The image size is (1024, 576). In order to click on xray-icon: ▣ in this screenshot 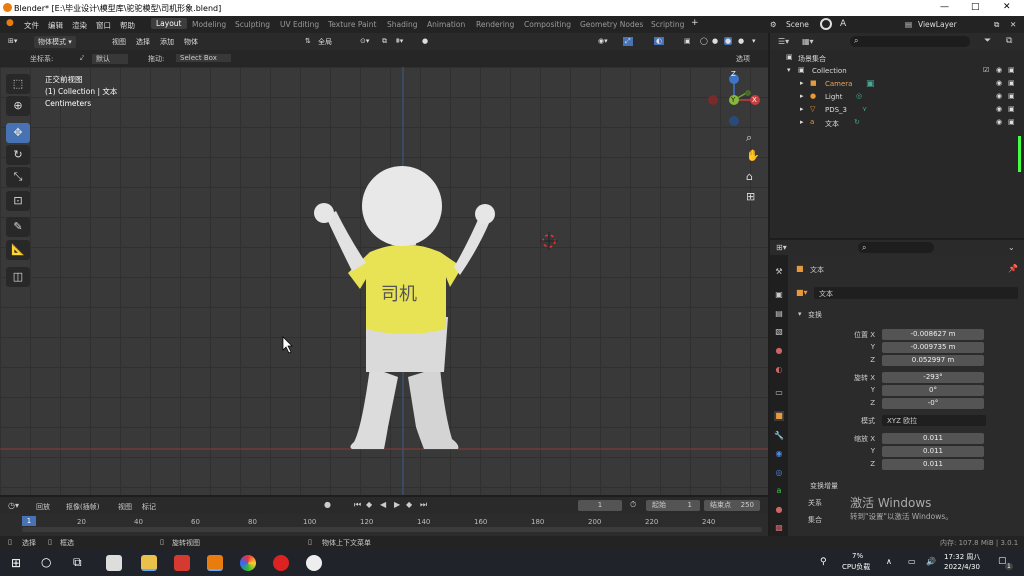, I will do `click(687, 41)`.